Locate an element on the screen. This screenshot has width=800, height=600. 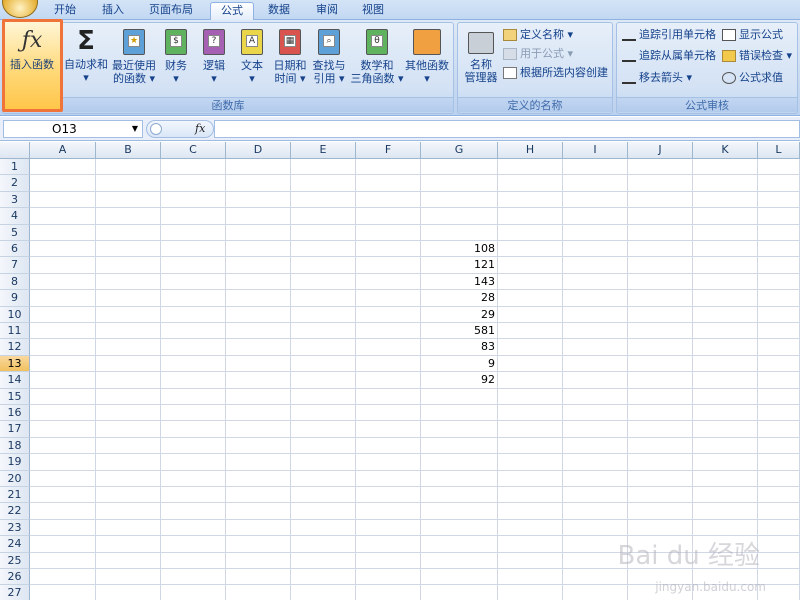
office-button is located at coordinates (20, 9).